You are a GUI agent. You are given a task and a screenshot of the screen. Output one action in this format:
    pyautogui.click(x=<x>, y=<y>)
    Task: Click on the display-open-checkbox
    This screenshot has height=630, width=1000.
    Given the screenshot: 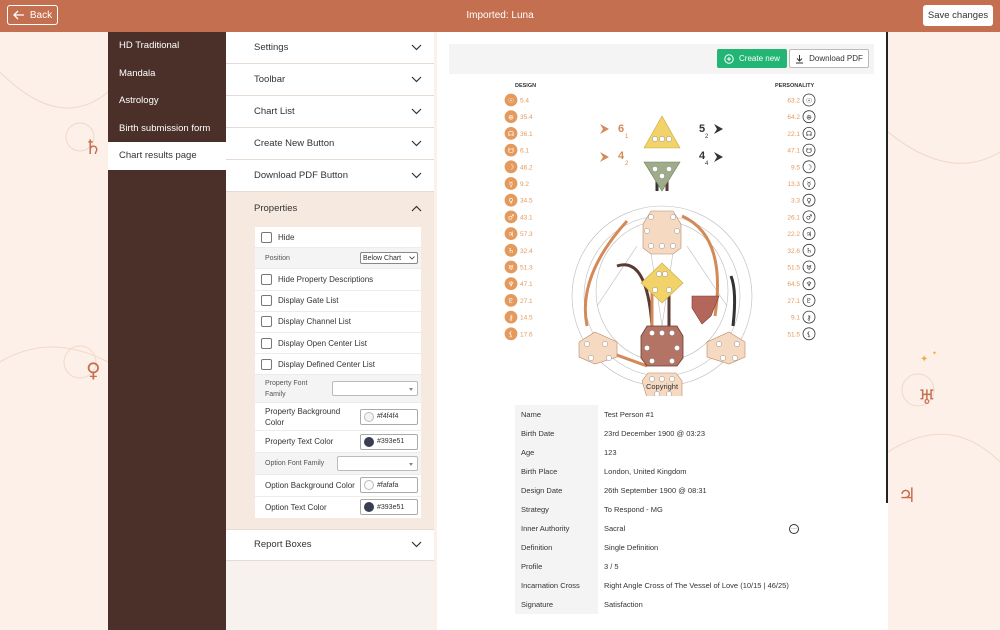 What is the action you would take?
    pyautogui.click(x=266, y=343)
    